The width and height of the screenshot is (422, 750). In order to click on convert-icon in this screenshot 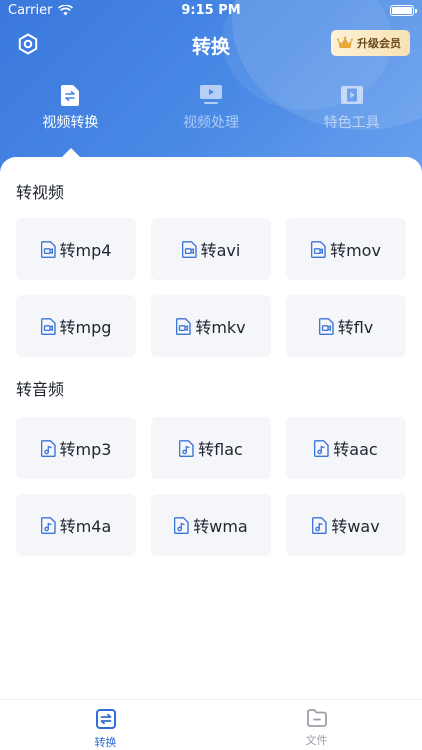, I will do `click(105, 719)`.